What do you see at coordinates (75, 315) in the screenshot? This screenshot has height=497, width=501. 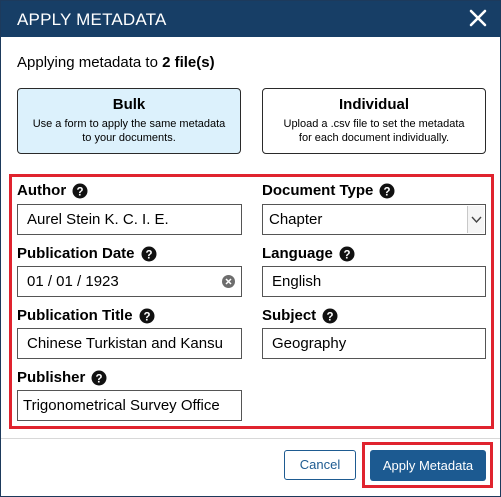 I see `publication-title-label-text: Publication Title` at bounding box center [75, 315].